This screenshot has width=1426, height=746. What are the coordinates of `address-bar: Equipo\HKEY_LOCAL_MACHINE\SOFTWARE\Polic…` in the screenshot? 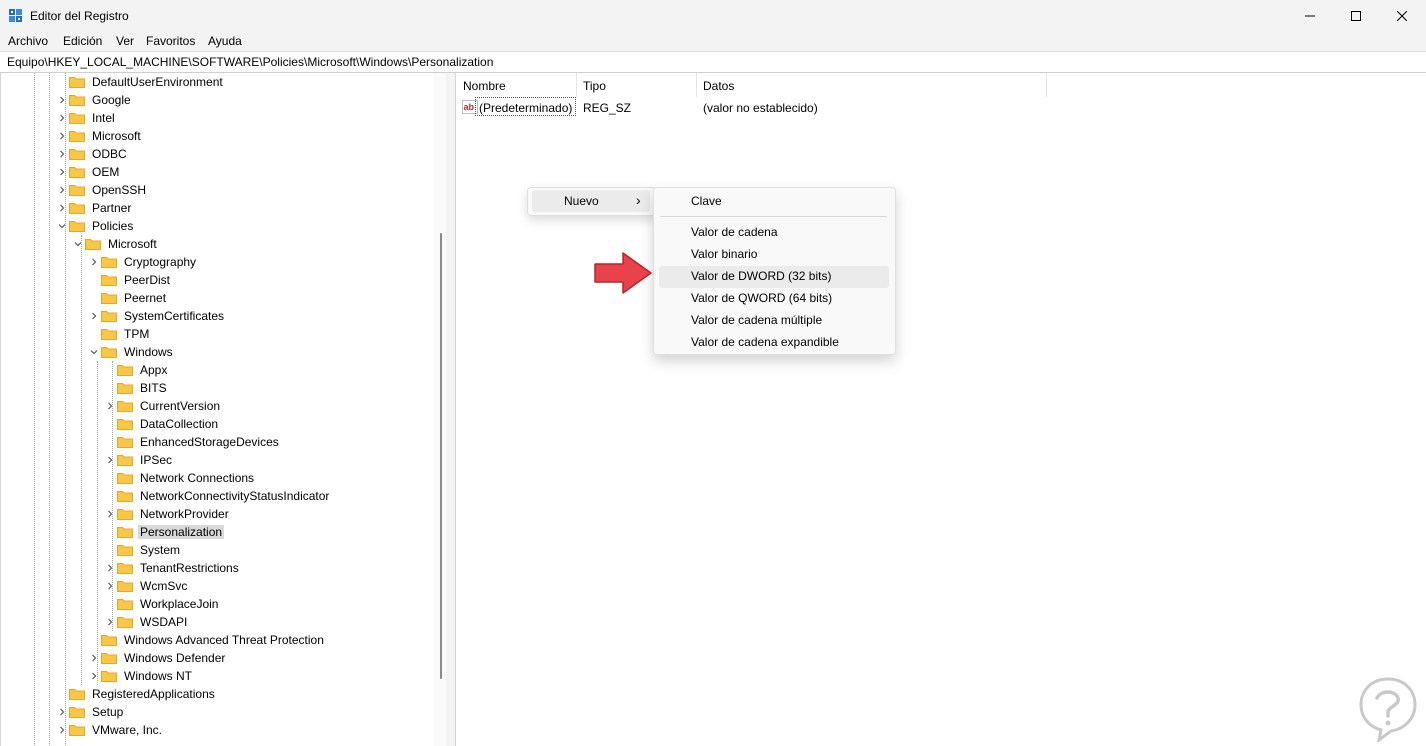 It's located at (713, 62).